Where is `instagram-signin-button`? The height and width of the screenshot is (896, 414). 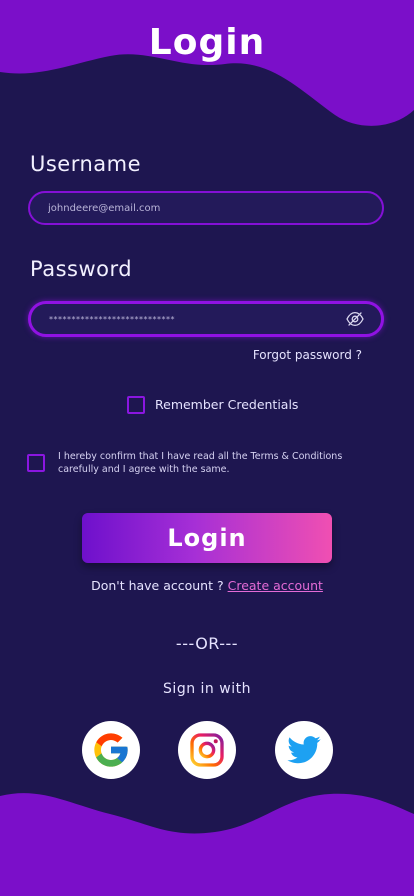 instagram-signin-button is located at coordinates (207, 750).